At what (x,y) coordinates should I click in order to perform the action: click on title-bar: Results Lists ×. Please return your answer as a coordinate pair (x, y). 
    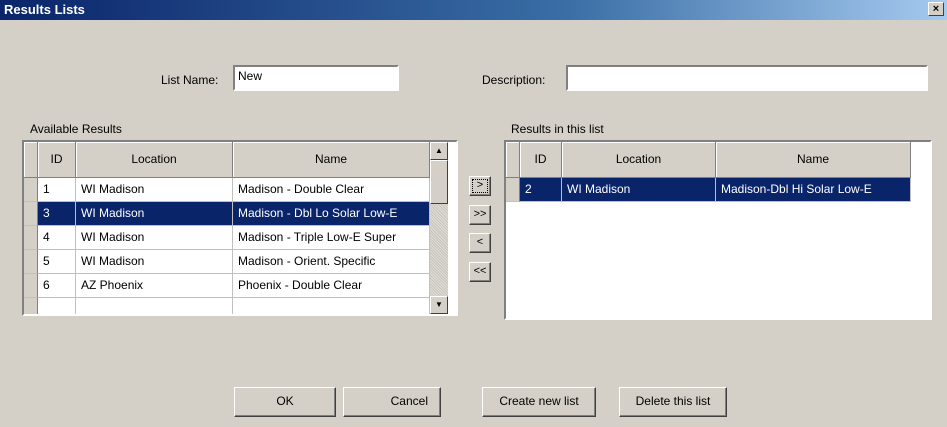
    Looking at the image, I should click on (473, 10).